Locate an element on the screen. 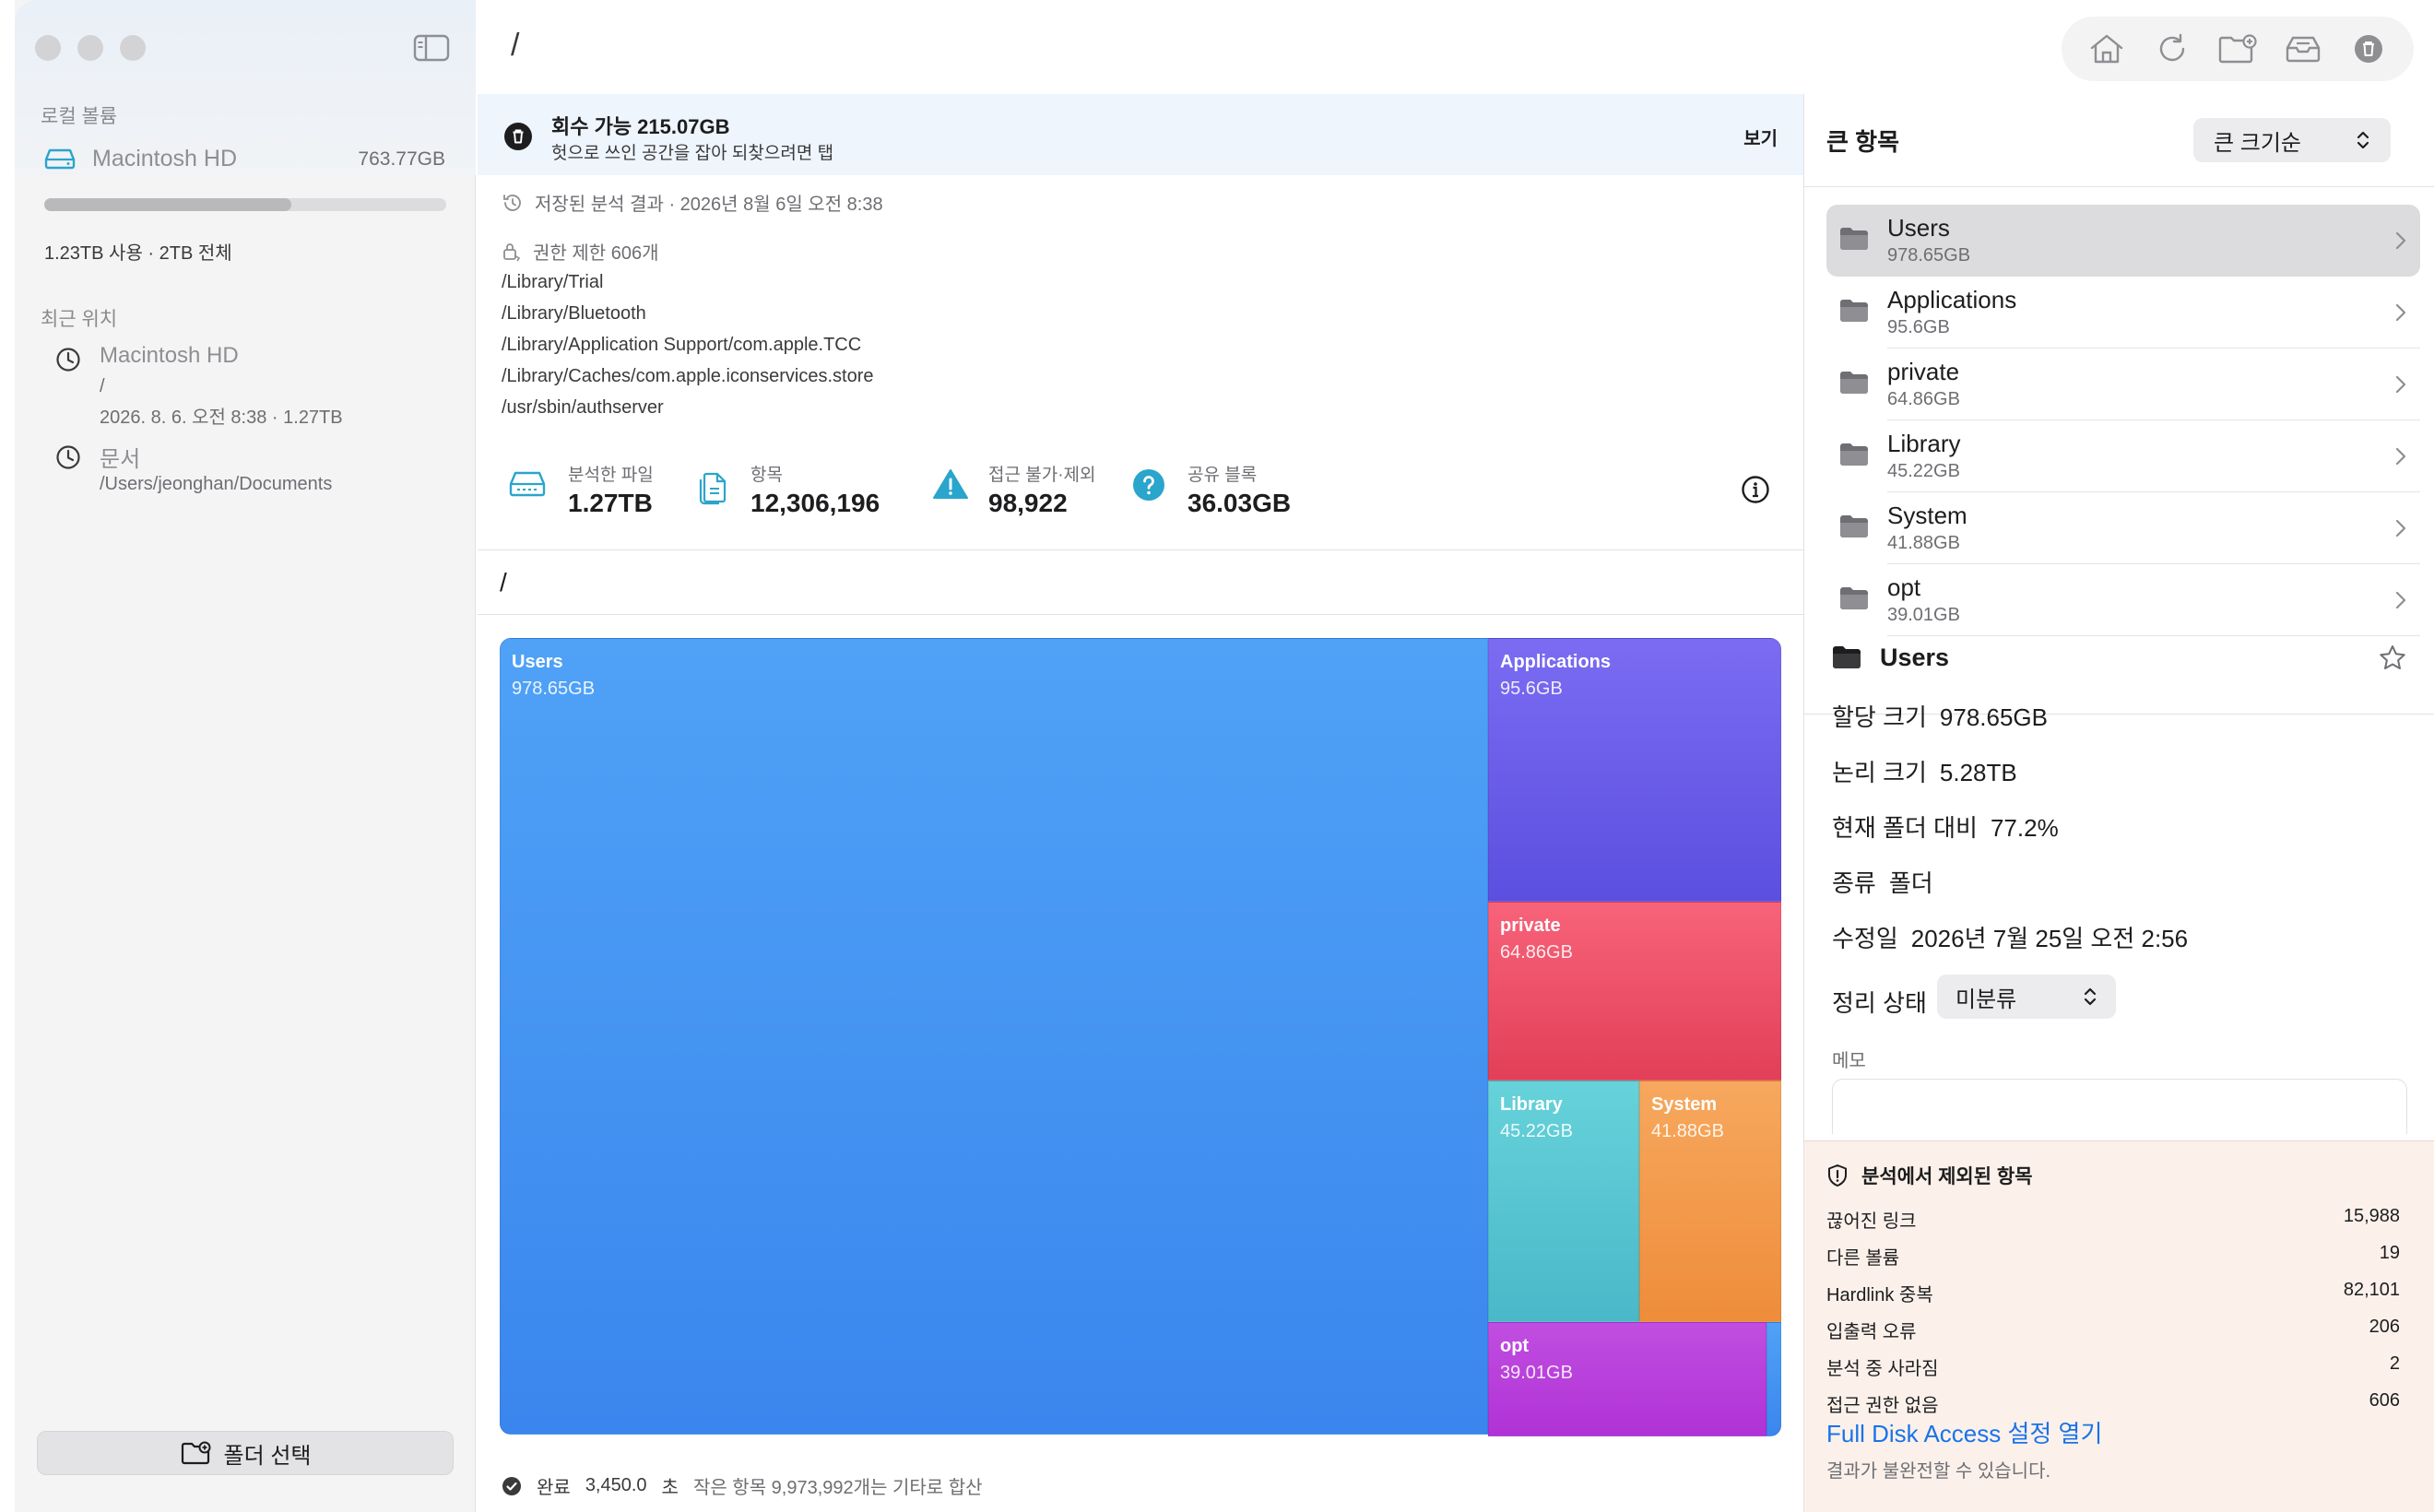  detail-value: 77.2% is located at coordinates (2024, 828).